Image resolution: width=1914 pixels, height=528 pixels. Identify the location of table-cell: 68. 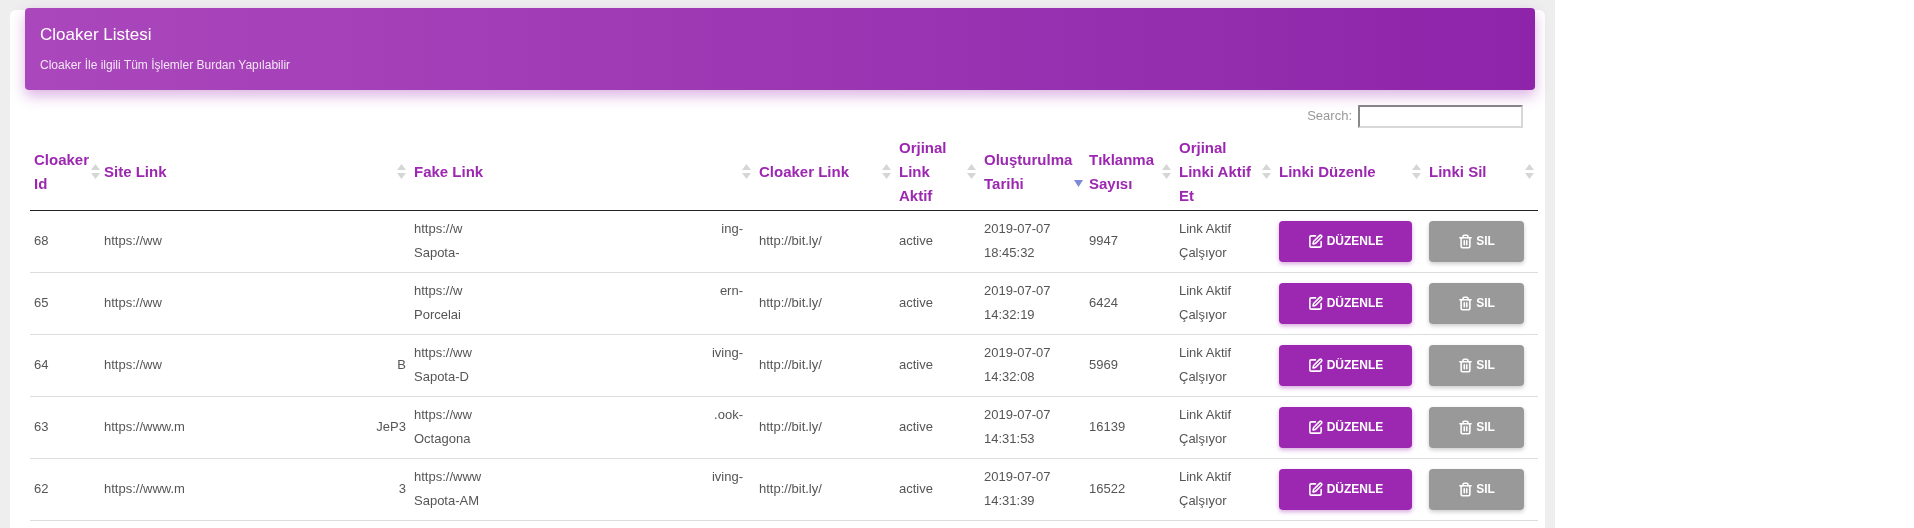
(41, 241).